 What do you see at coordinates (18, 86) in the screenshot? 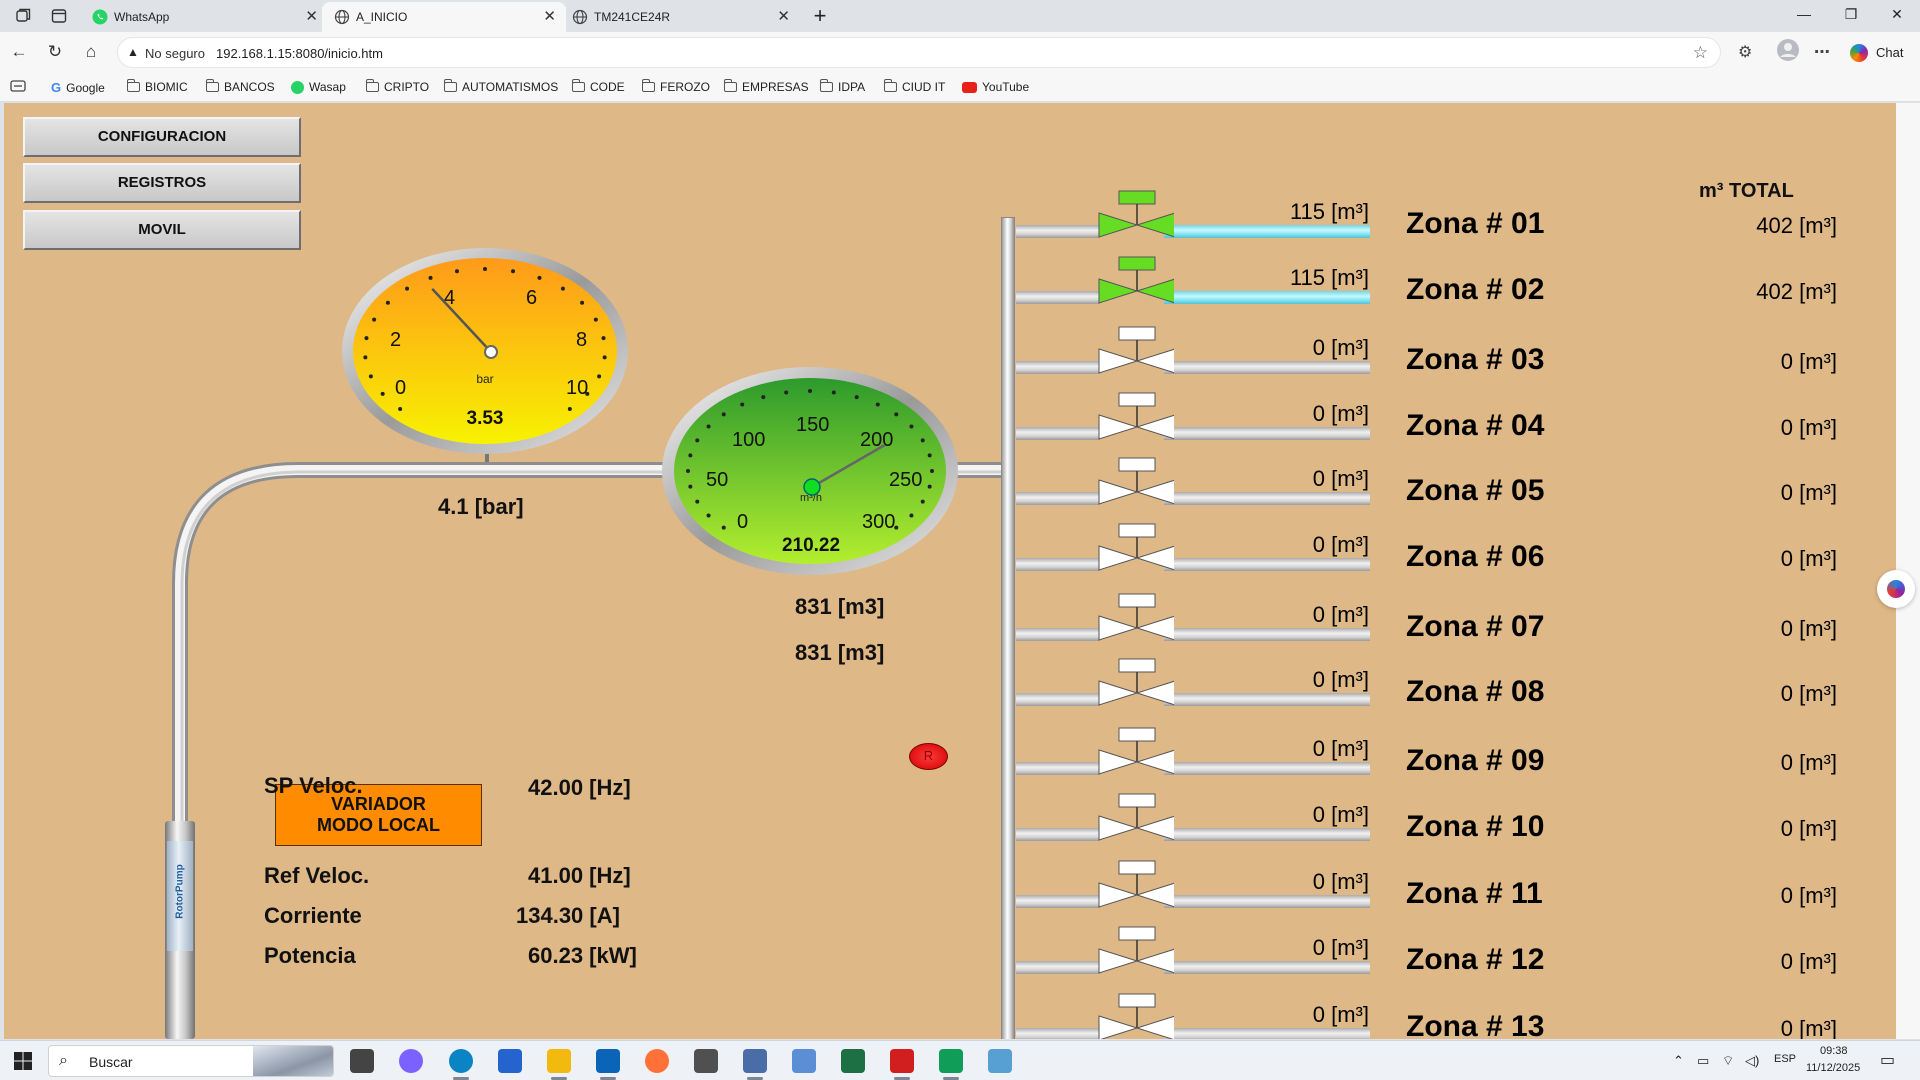
I see `bookmarks-menu-icon` at bounding box center [18, 86].